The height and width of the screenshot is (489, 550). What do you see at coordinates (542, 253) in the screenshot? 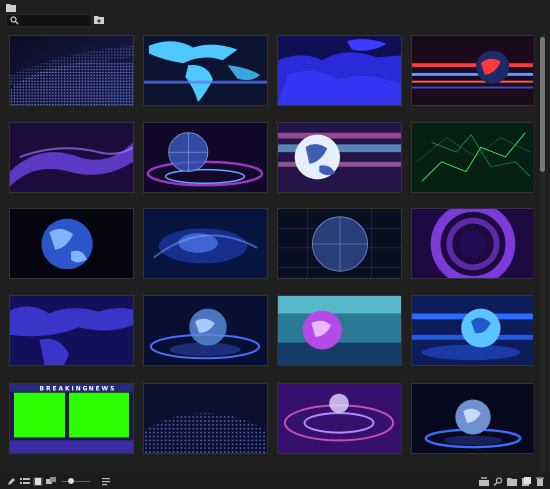
I see `vertical-scrollbar` at bounding box center [542, 253].